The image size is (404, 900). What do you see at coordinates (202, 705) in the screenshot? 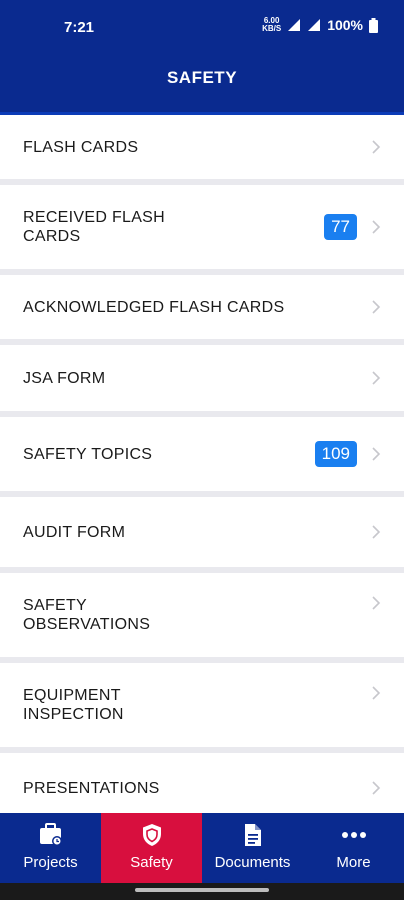
I see `menu-item-equipment-inspection: EQUIPMENT INSPECTION` at bounding box center [202, 705].